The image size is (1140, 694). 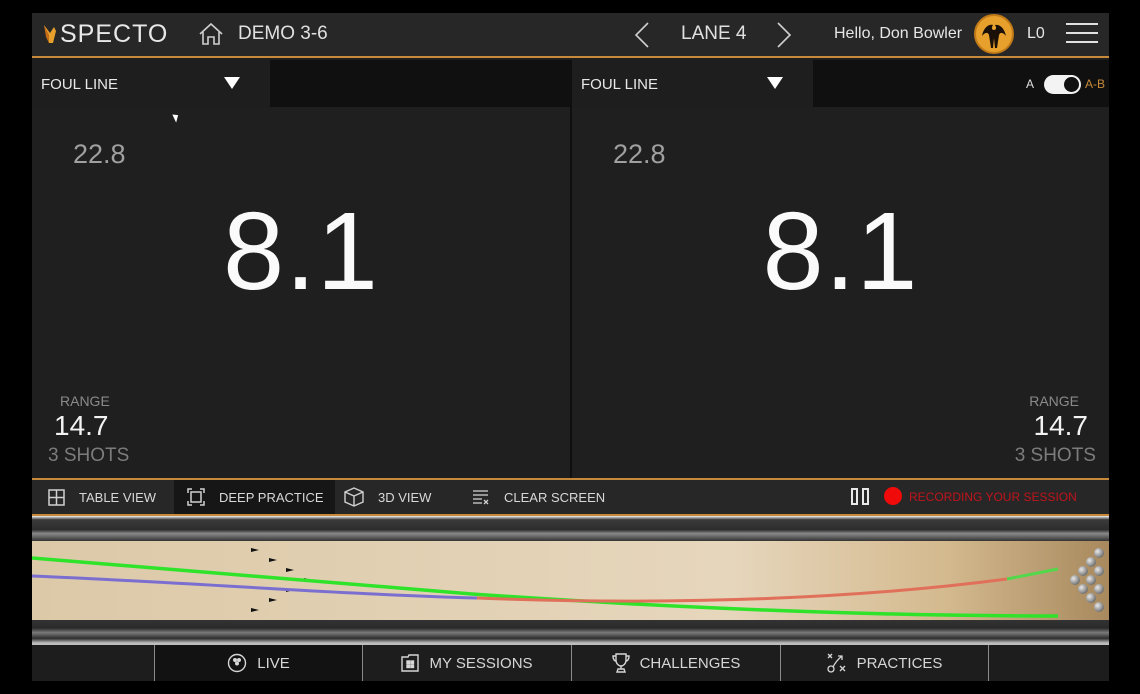 I want to click on user-level: L0, so click(x=1036, y=33).